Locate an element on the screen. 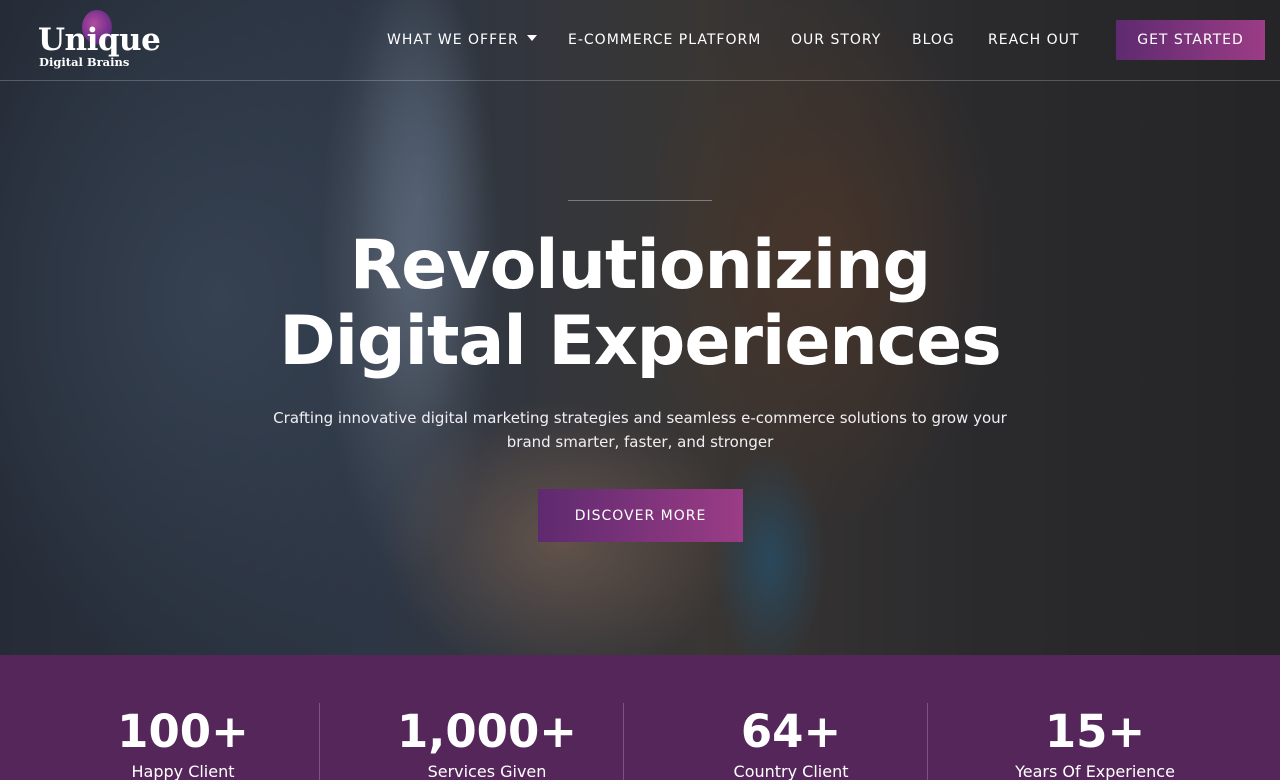  stat-label: Happy Client is located at coordinates (183, 771).